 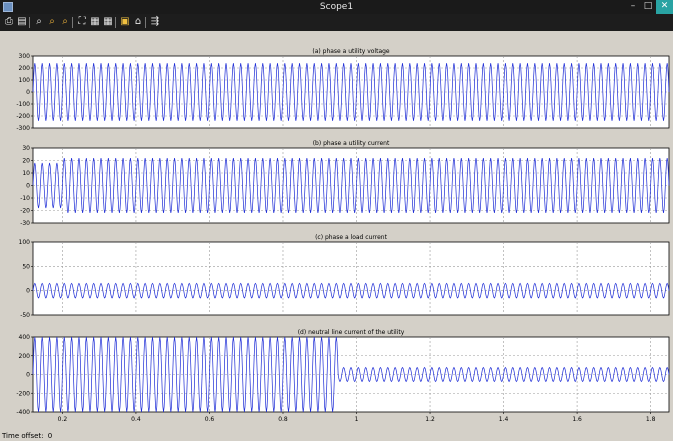 What do you see at coordinates (351, 51) in the screenshot?
I see `plot-title-1: (a) phase a utility voltage` at bounding box center [351, 51].